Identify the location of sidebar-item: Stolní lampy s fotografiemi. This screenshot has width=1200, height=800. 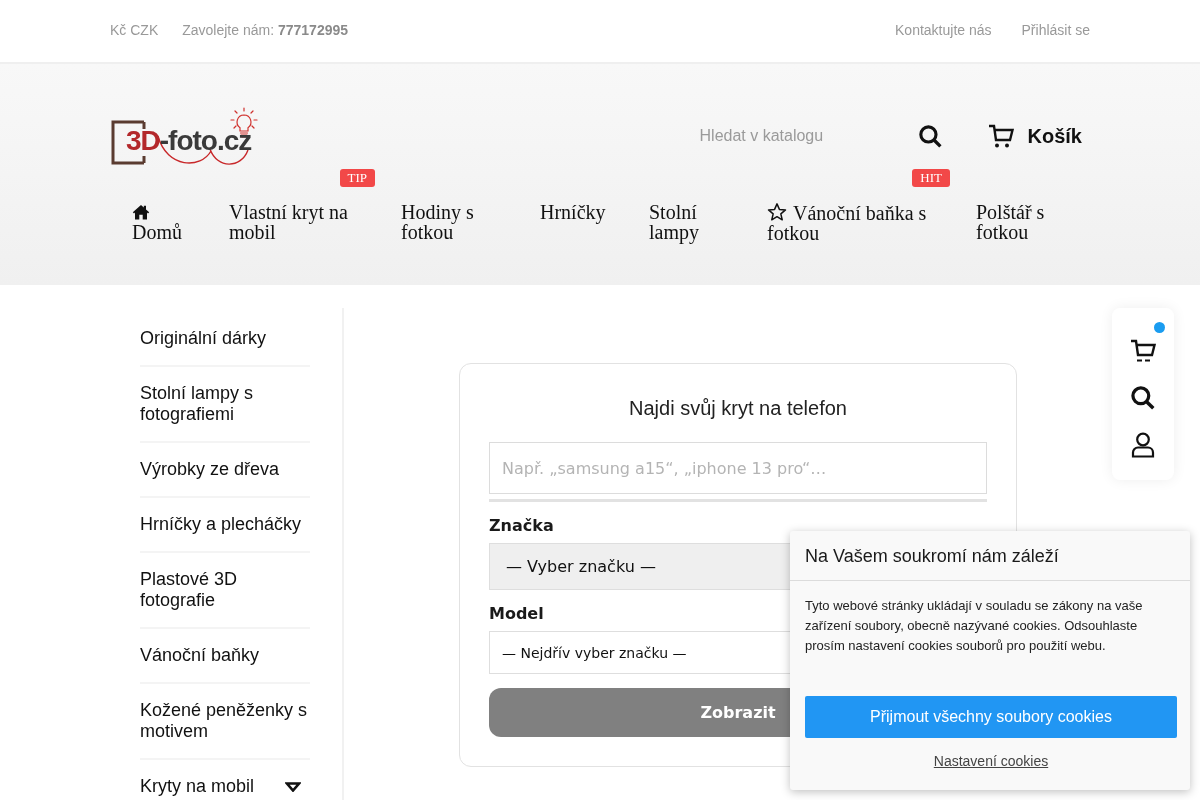
(225, 405).